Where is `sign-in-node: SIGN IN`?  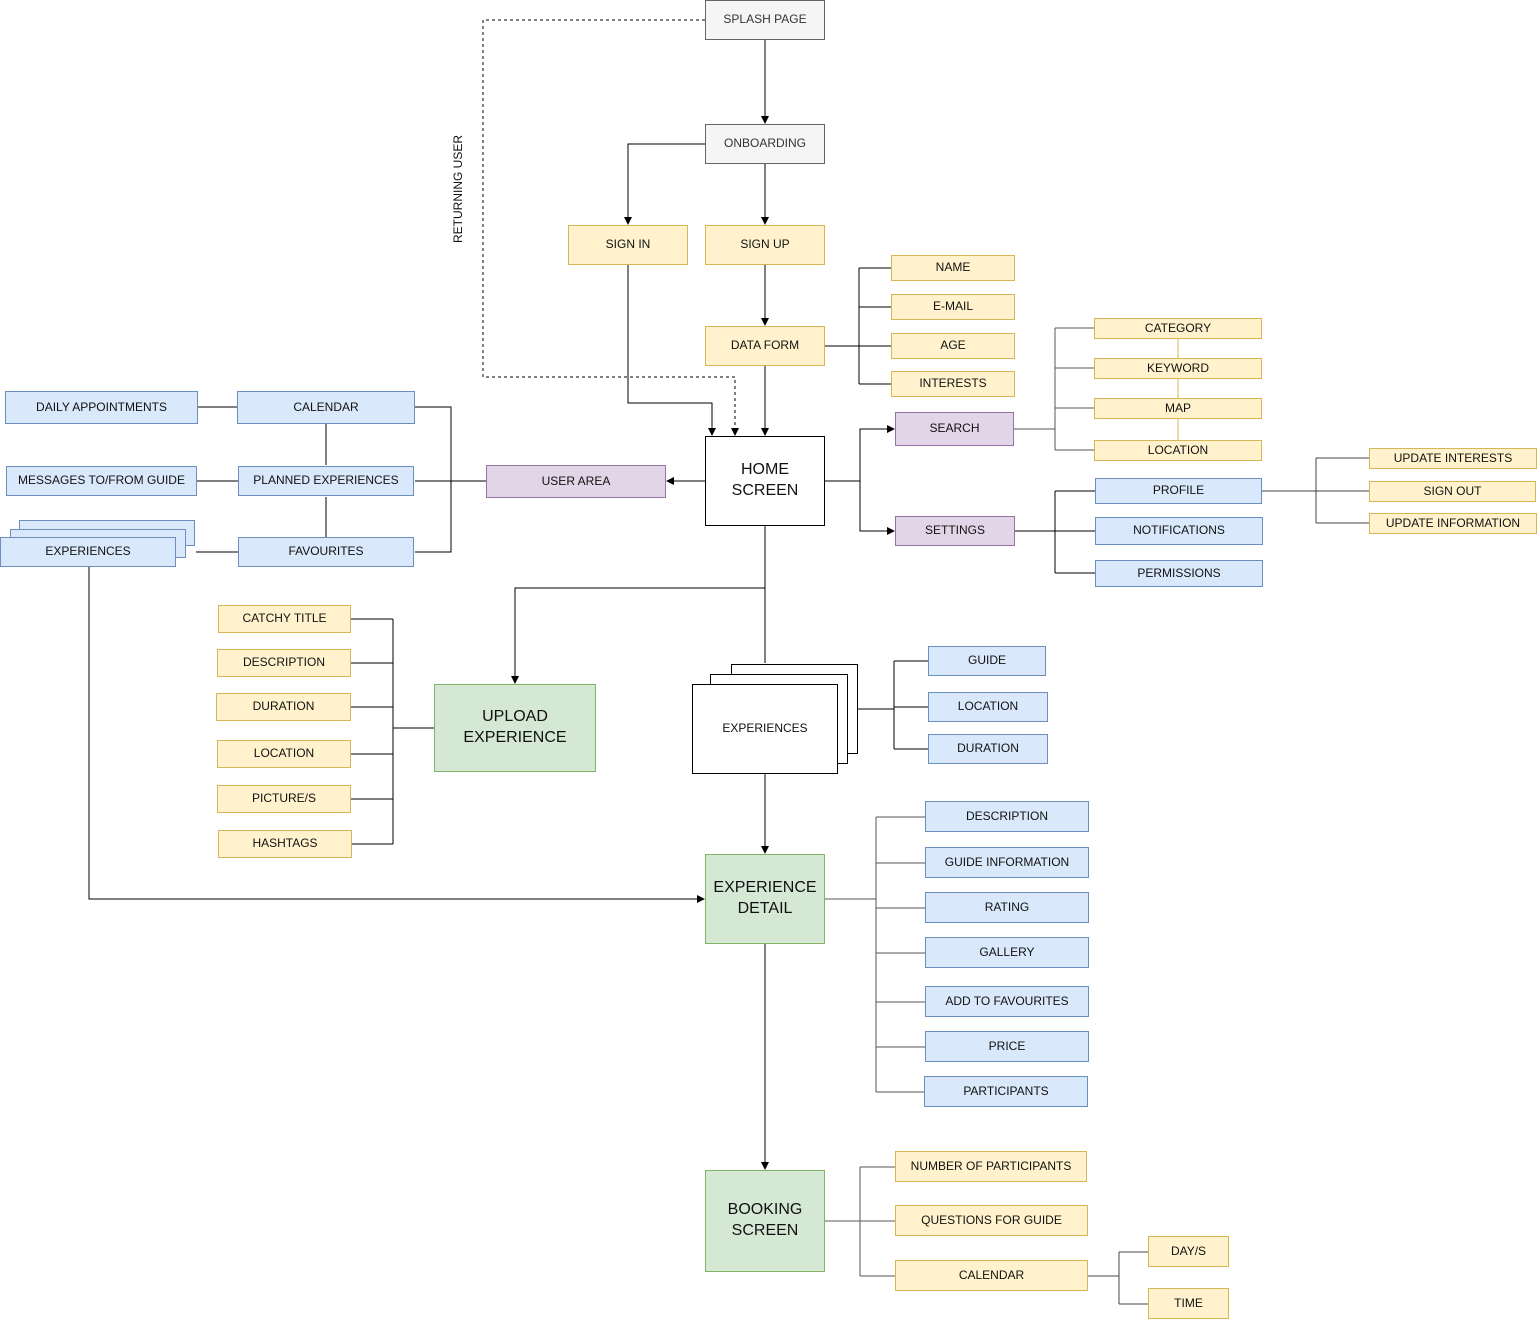 sign-in-node: SIGN IN is located at coordinates (628, 245).